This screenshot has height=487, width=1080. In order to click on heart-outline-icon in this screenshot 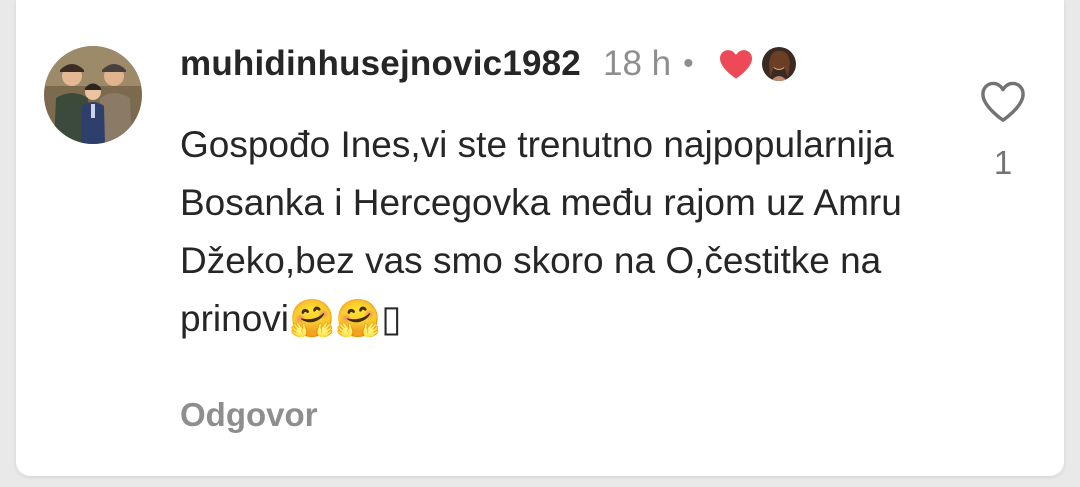, I will do `click(1003, 101)`.